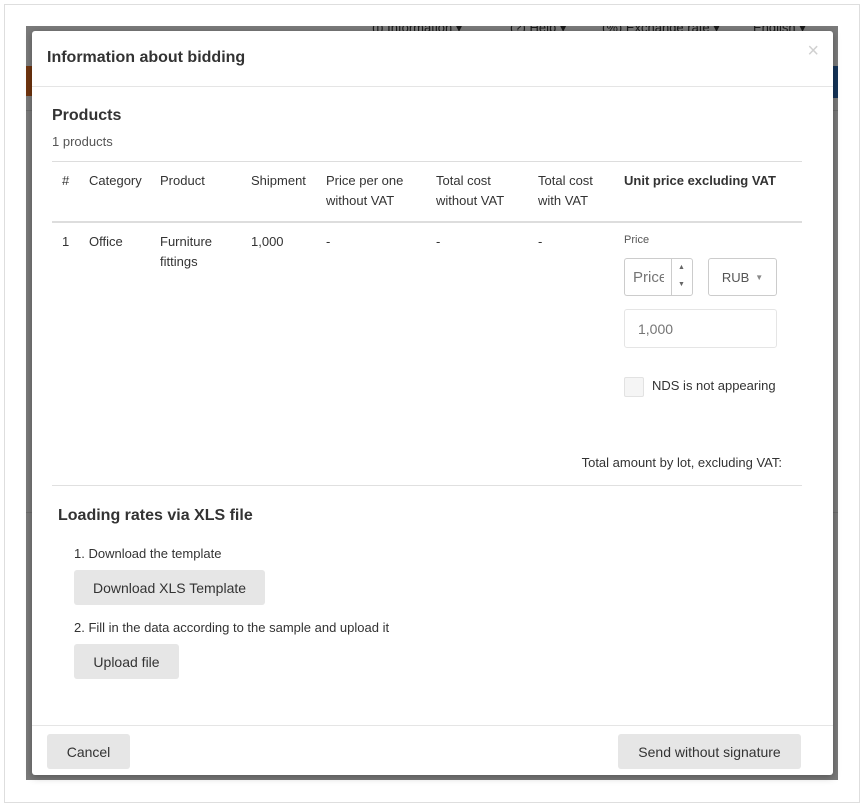  What do you see at coordinates (432, 59) in the screenshot?
I see `modal-header: Information about bidding ×` at bounding box center [432, 59].